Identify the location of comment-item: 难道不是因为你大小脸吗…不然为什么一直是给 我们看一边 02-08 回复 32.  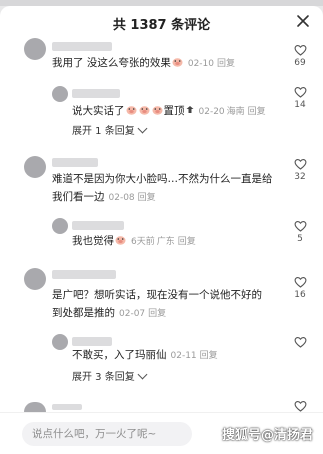
(161, 180).